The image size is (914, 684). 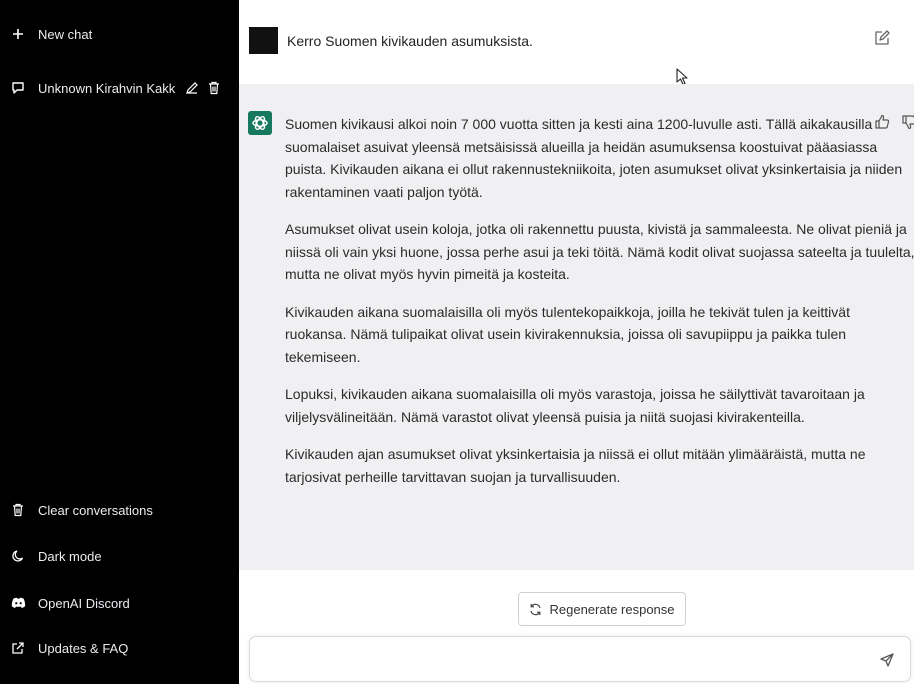 I want to click on clear-conversations-button: Clear conversations, so click(x=119, y=510).